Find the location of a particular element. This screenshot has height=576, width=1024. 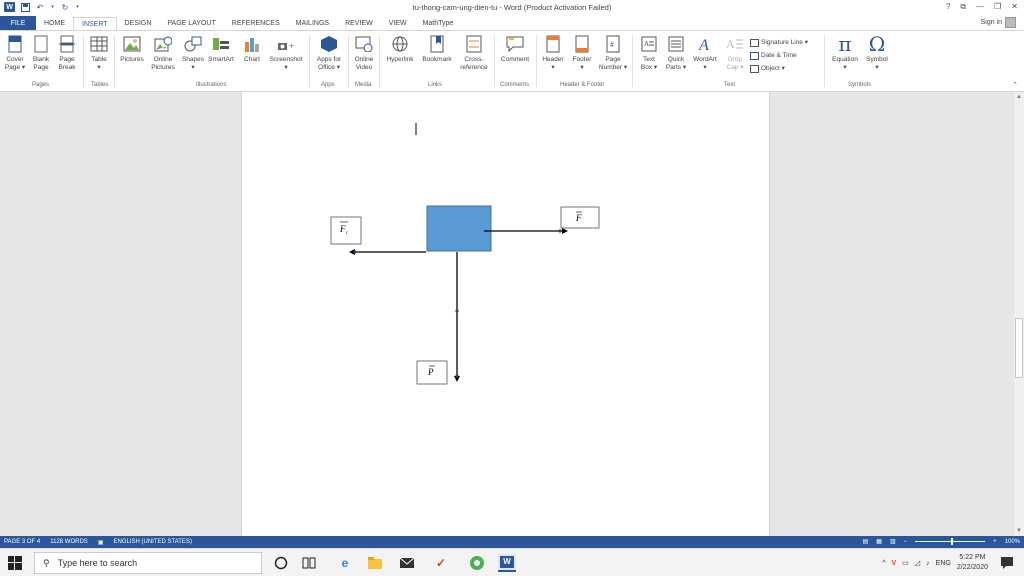

chart-button: Chart is located at coordinates (252, 49).